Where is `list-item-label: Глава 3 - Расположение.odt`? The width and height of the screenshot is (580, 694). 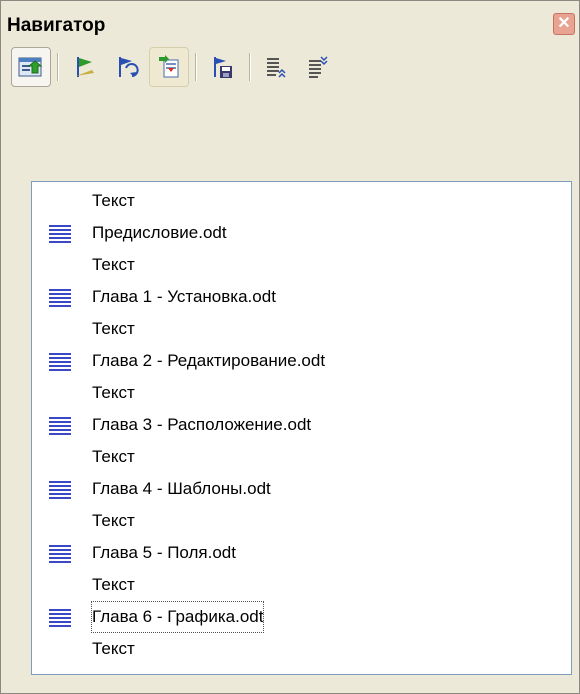 list-item-label: Глава 3 - Расположение.odt is located at coordinates (202, 424).